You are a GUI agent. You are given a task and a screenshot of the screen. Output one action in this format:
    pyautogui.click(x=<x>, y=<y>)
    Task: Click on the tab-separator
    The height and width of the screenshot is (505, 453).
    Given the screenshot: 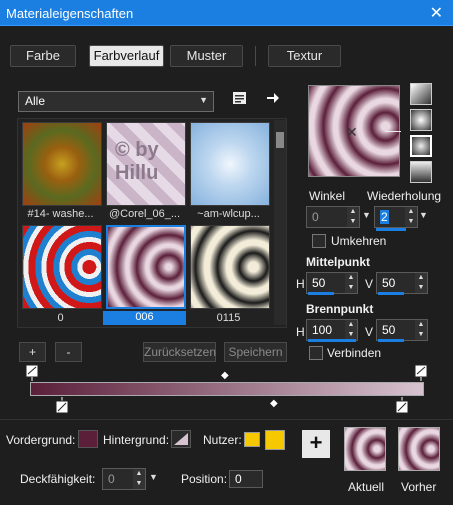 What is the action you would take?
    pyautogui.click(x=255, y=56)
    